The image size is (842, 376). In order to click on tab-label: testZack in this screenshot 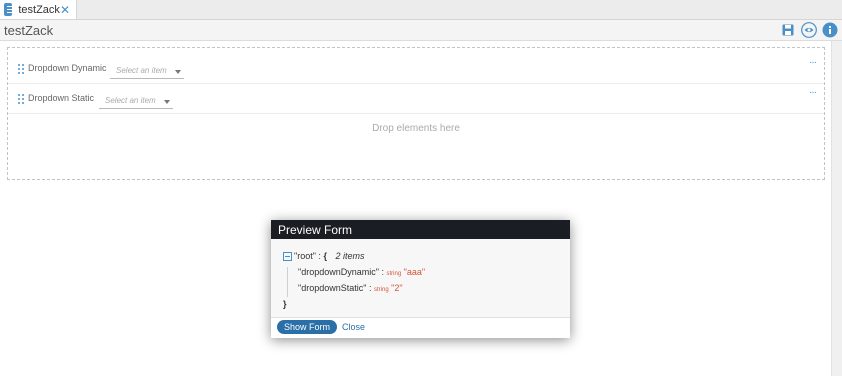, I will do `click(39, 9)`.